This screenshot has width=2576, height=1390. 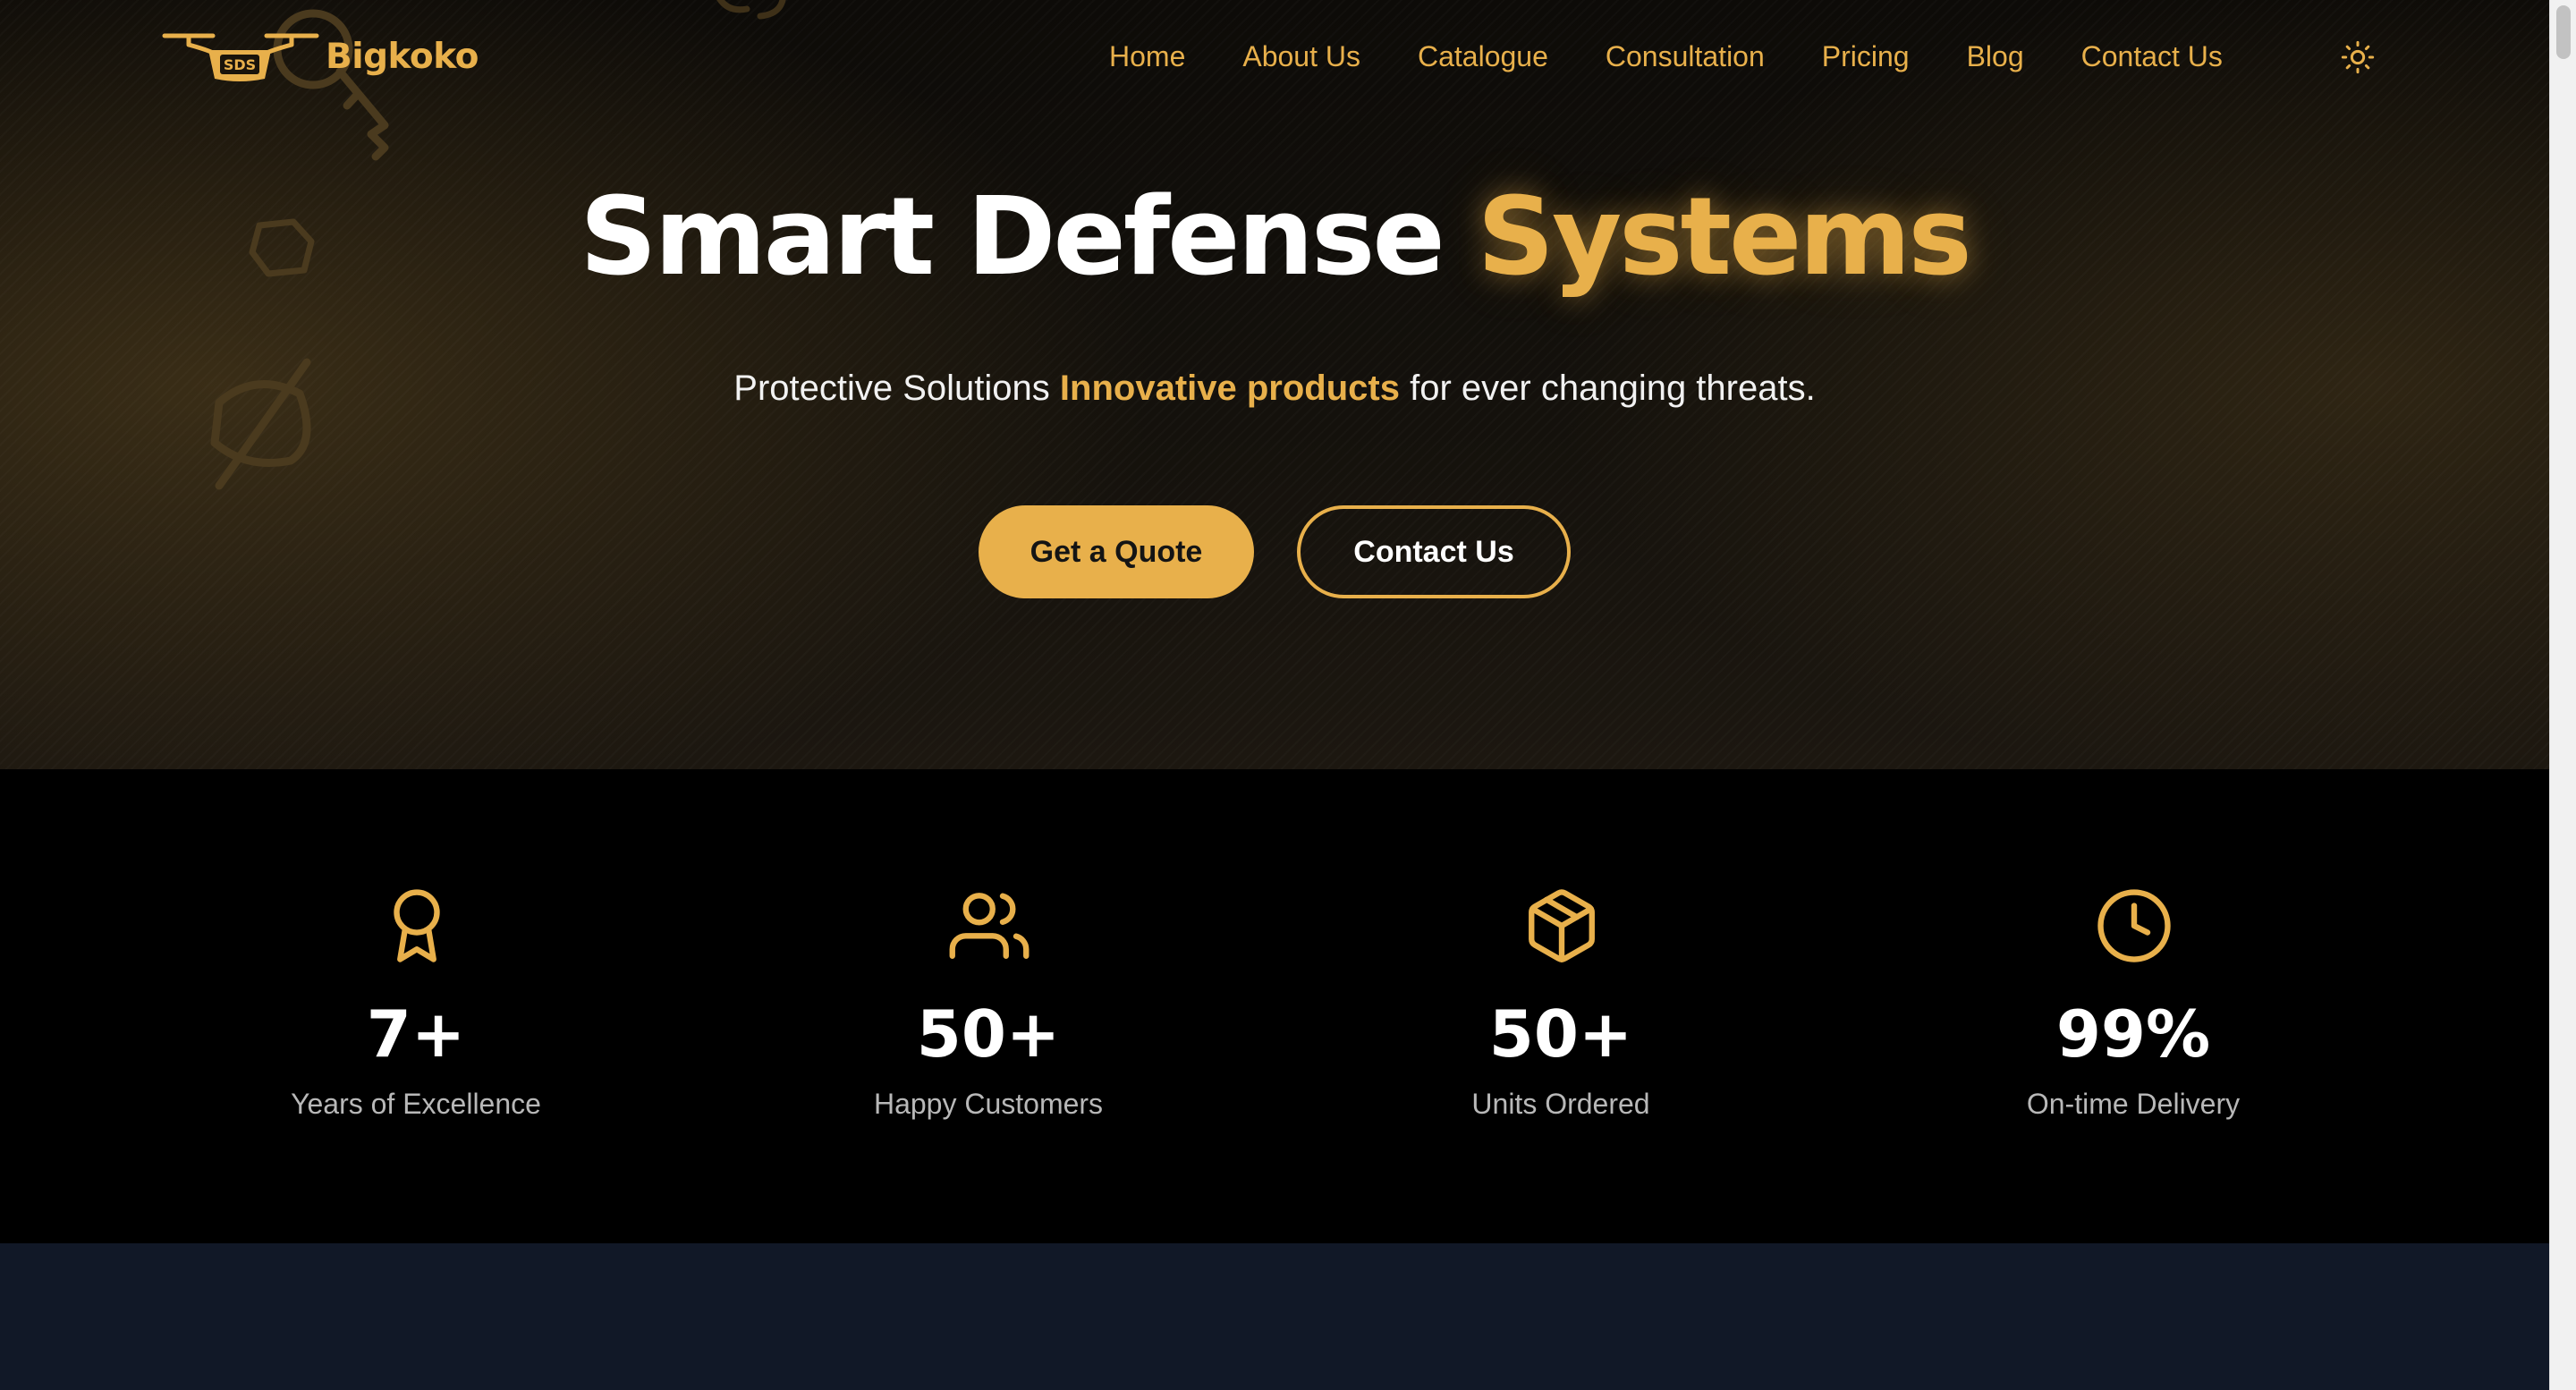 I want to click on stat-label: Units Ordered, so click(x=1560, y=1104).